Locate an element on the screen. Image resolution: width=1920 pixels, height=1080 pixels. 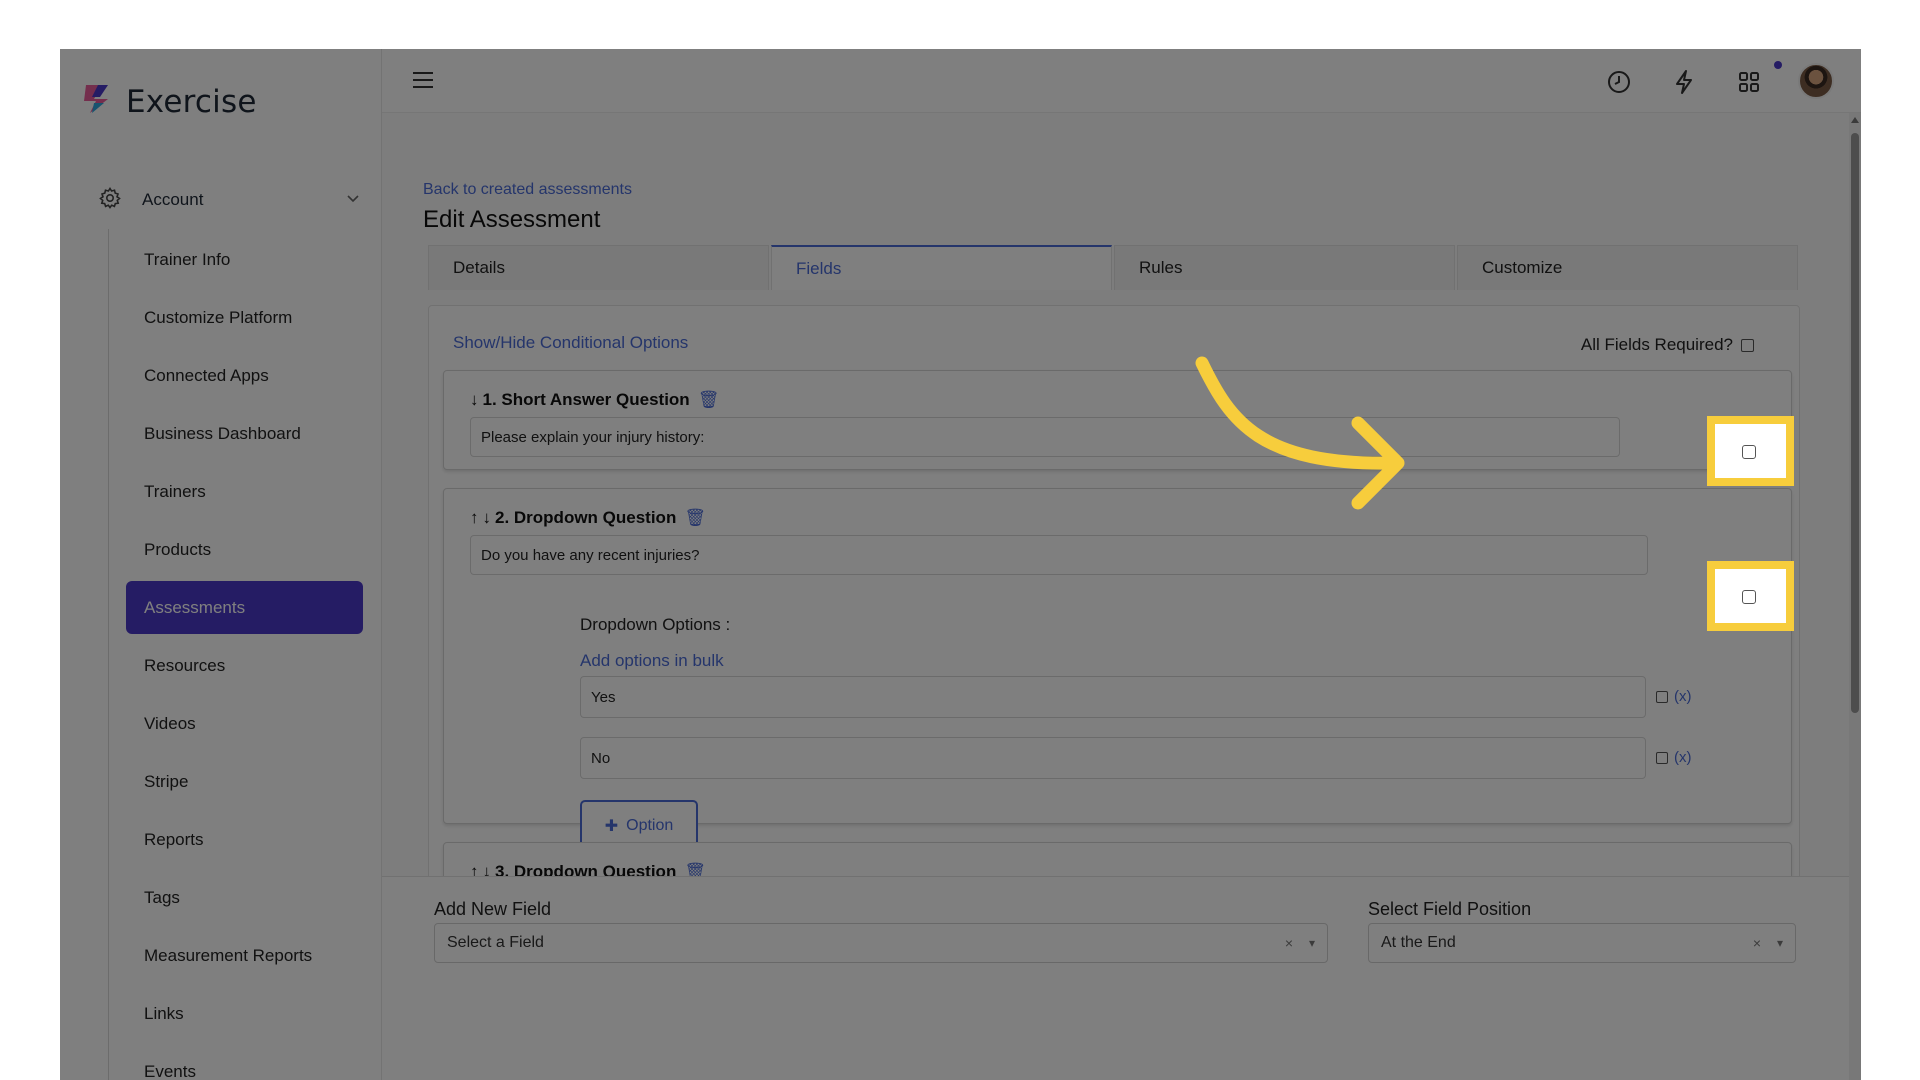
question-1-required-highlight is located at coordinates (1750, 451).